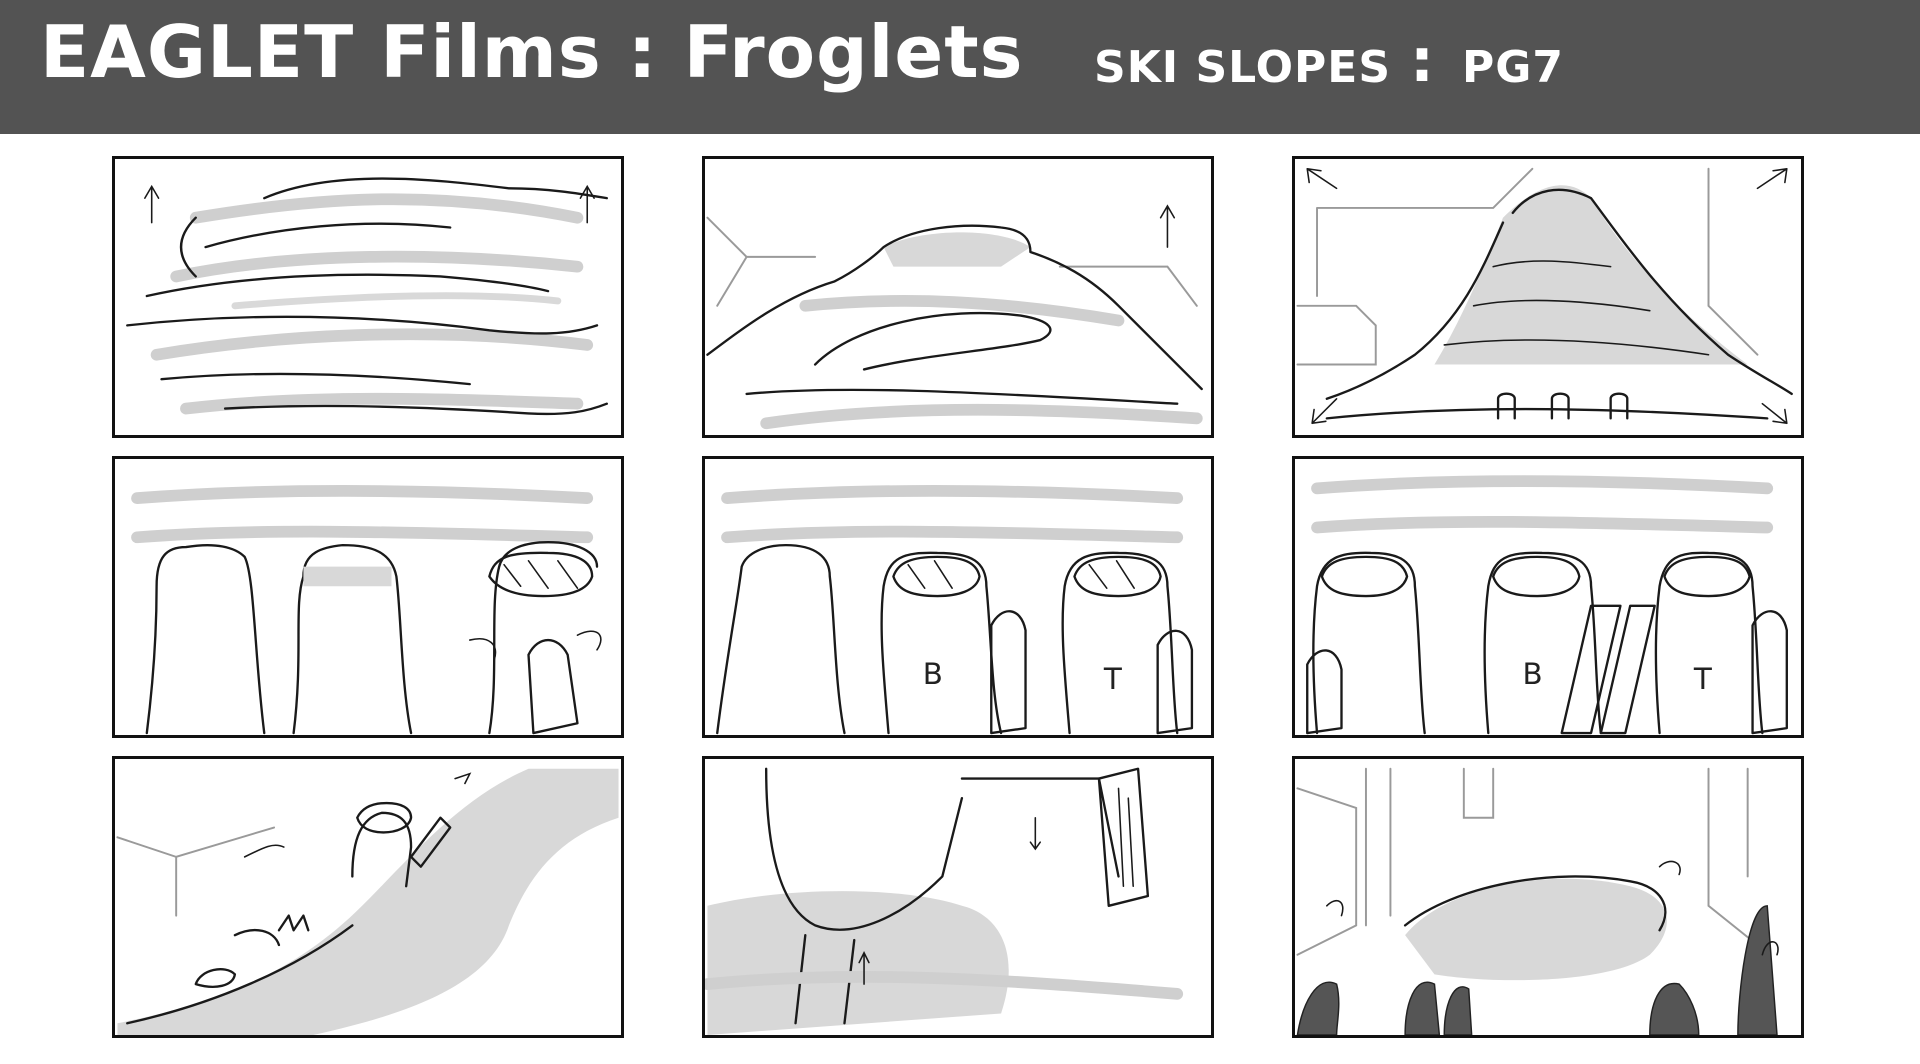 The width and height of the screenshot is (1920, 1064). Describe the element at coordinates (366, 609) in the screenshot. I see `panel-4-sketch` at that location.